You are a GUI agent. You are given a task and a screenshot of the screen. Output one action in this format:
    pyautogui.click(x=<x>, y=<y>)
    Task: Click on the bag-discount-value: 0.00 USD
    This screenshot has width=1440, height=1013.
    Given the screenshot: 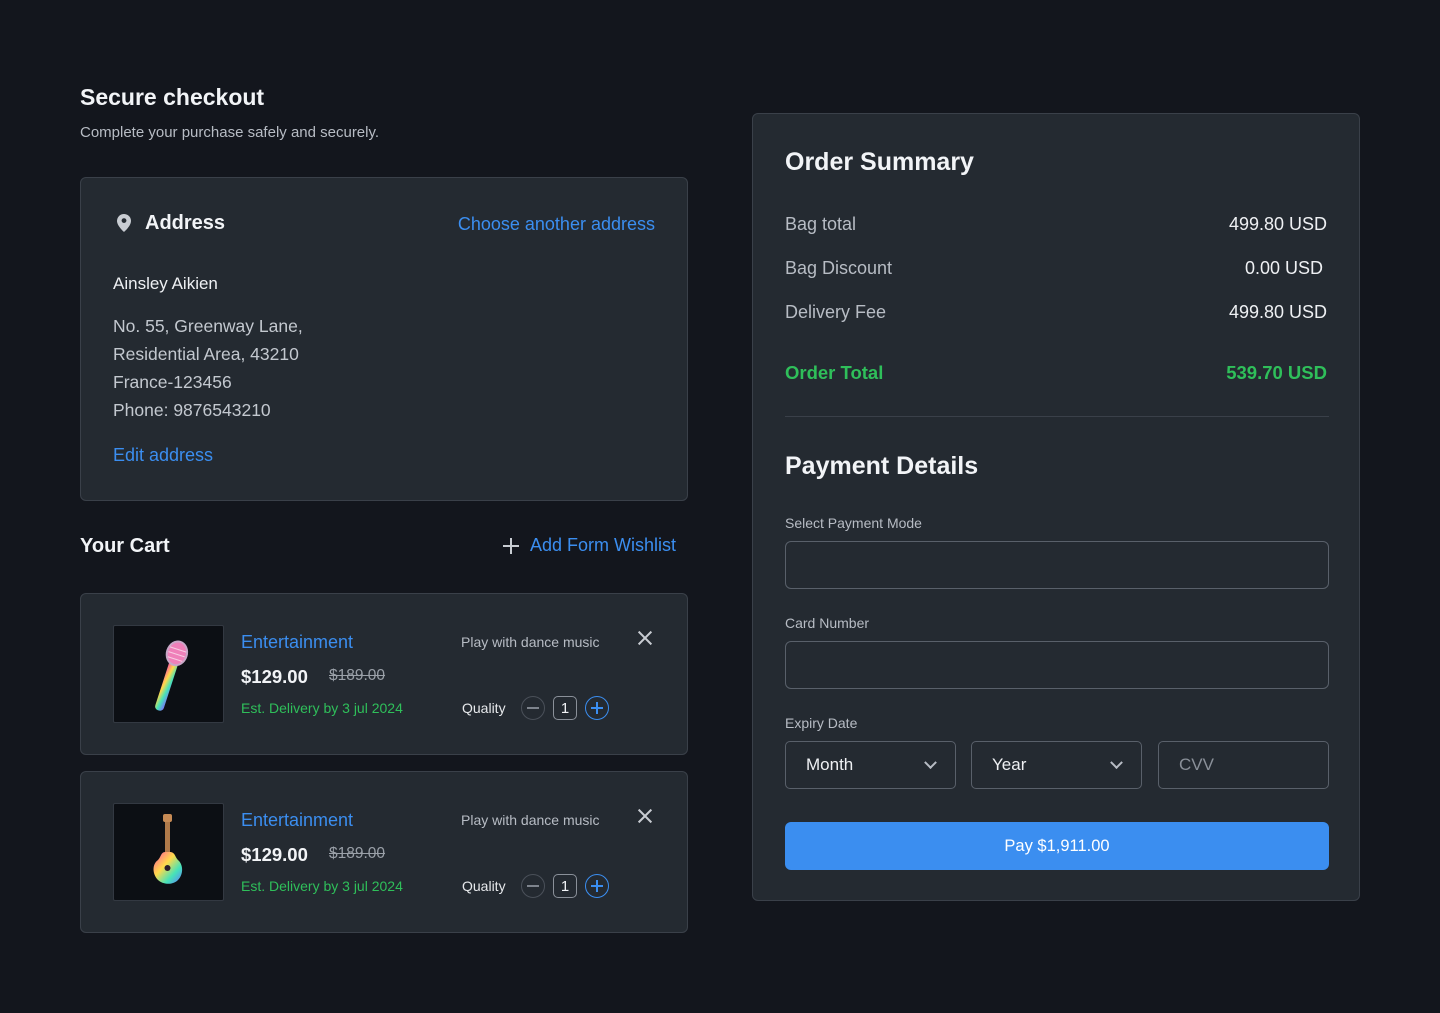 What is the action you would take?
    pyautogui.click(x=1283, y=268)
    